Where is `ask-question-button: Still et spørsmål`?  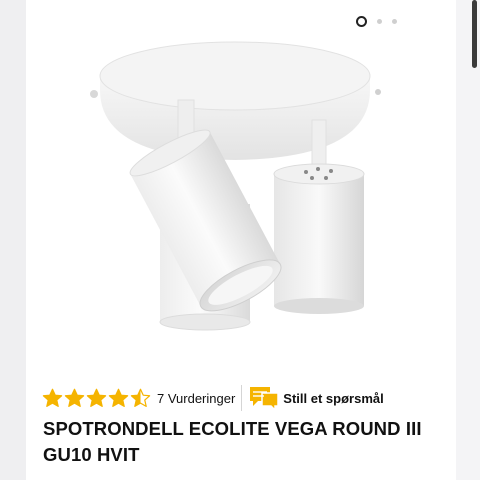 ask-question-button: Still et spørsmål is located at coordinates (316, 398).